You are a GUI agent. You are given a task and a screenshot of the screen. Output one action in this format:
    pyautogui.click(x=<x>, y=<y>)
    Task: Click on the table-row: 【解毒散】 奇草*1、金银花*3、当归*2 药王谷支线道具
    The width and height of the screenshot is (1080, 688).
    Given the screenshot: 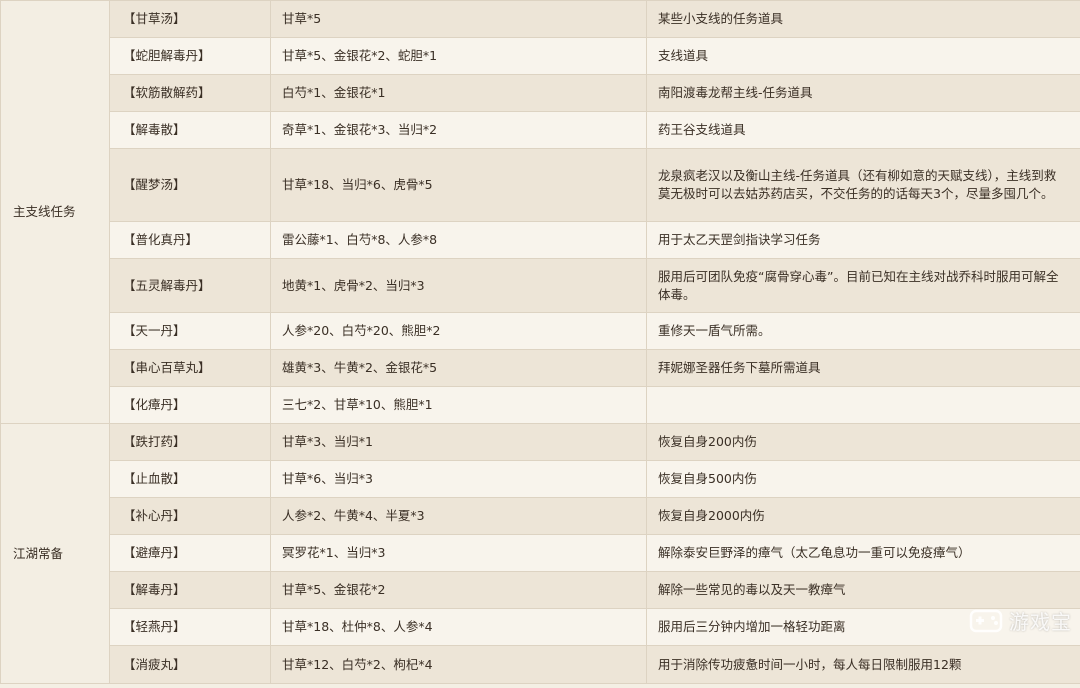 What is the action you would take?
    pyautogui.click(x=540, y=130)
    